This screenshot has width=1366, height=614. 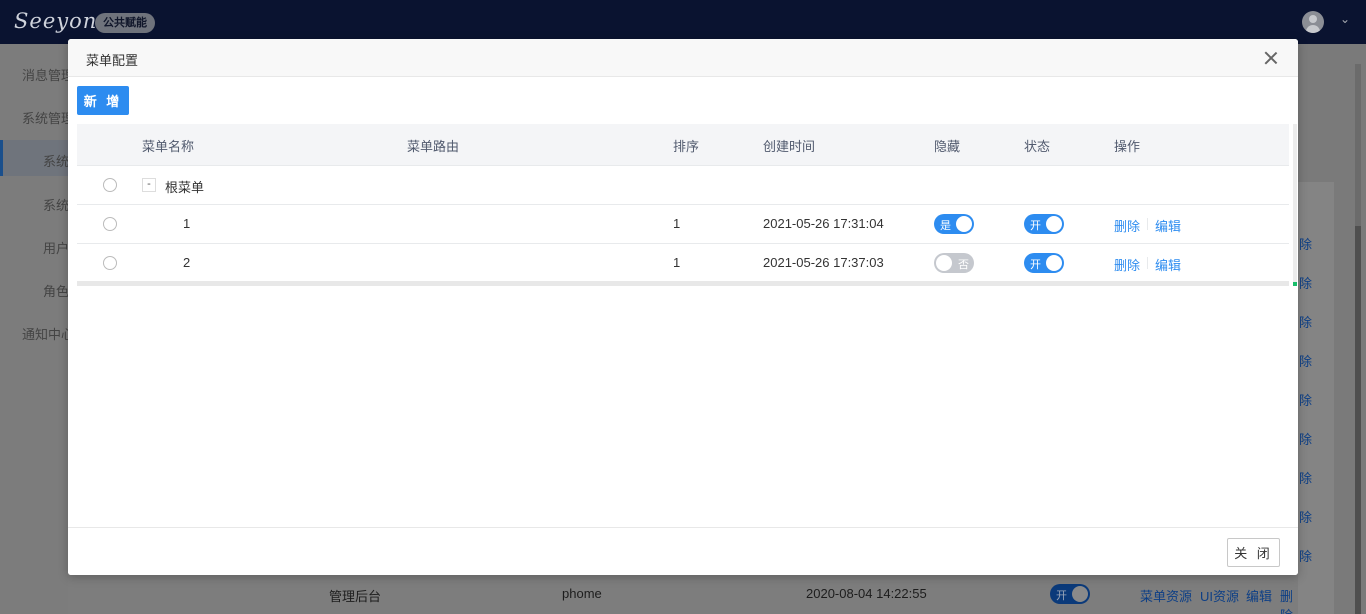 I want to click on column-header-name: 菜单名称, so click(x=168, y=146).